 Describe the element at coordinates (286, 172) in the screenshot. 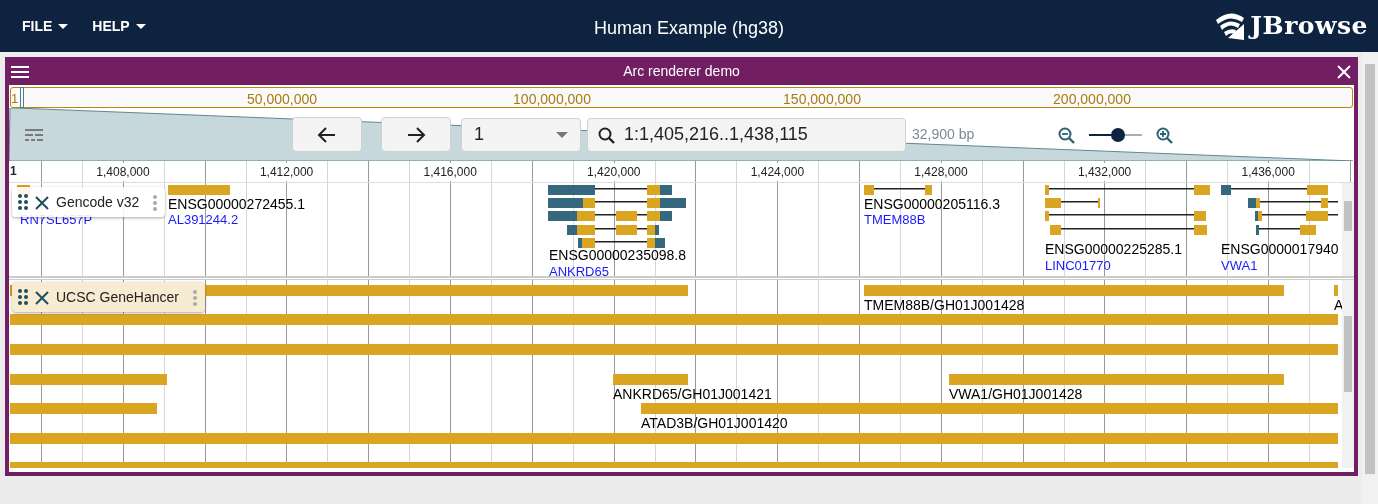

I see `ruler-tick-label: 1,412,000` at that location.